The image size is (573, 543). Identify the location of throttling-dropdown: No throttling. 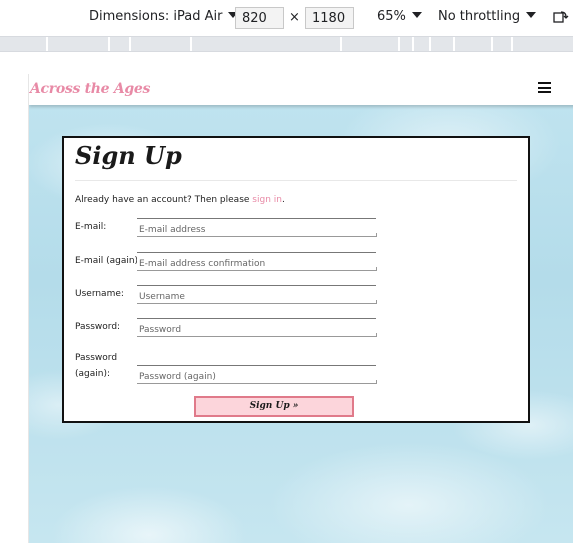
(487, 16).